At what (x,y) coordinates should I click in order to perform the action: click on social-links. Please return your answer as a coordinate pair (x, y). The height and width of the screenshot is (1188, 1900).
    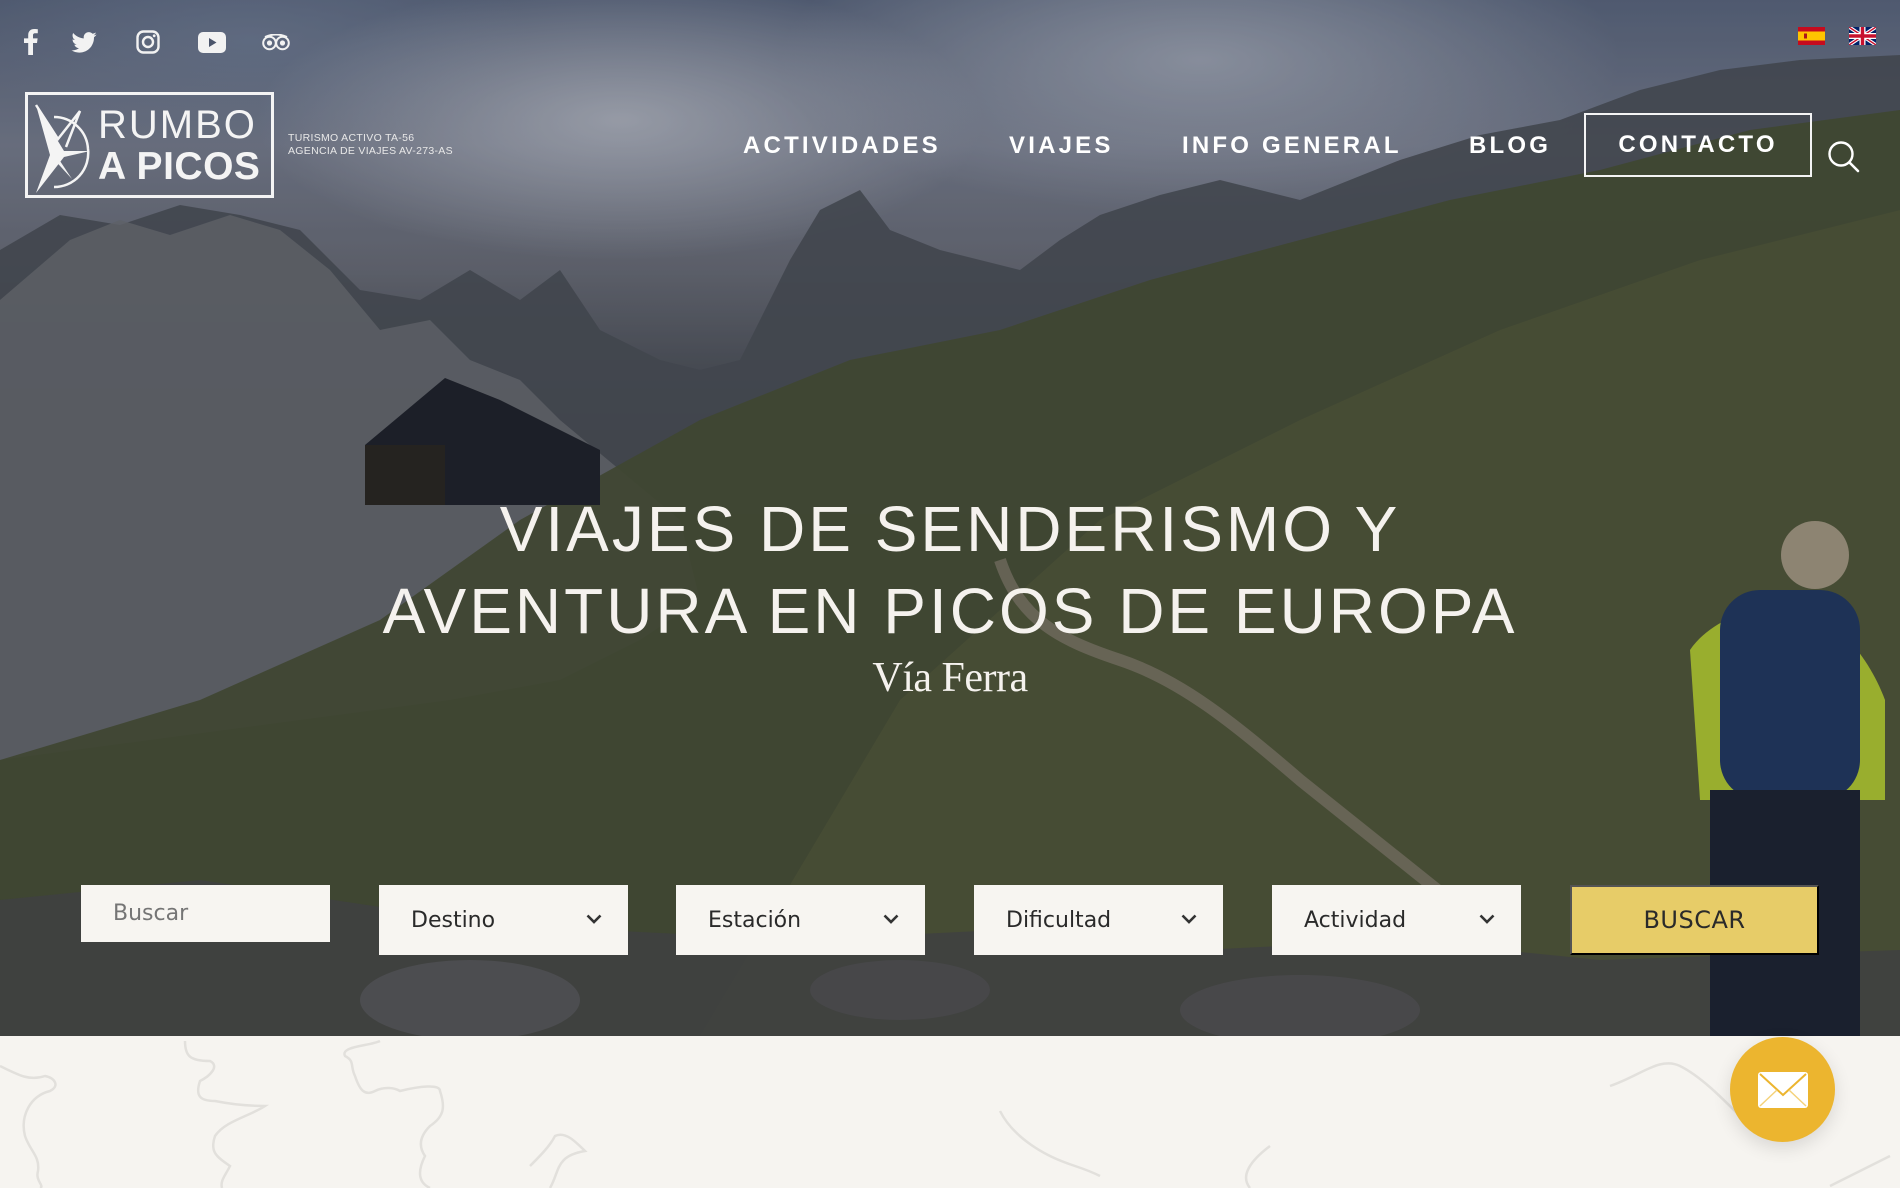
    Looking at the image, I should click on (166, 42).